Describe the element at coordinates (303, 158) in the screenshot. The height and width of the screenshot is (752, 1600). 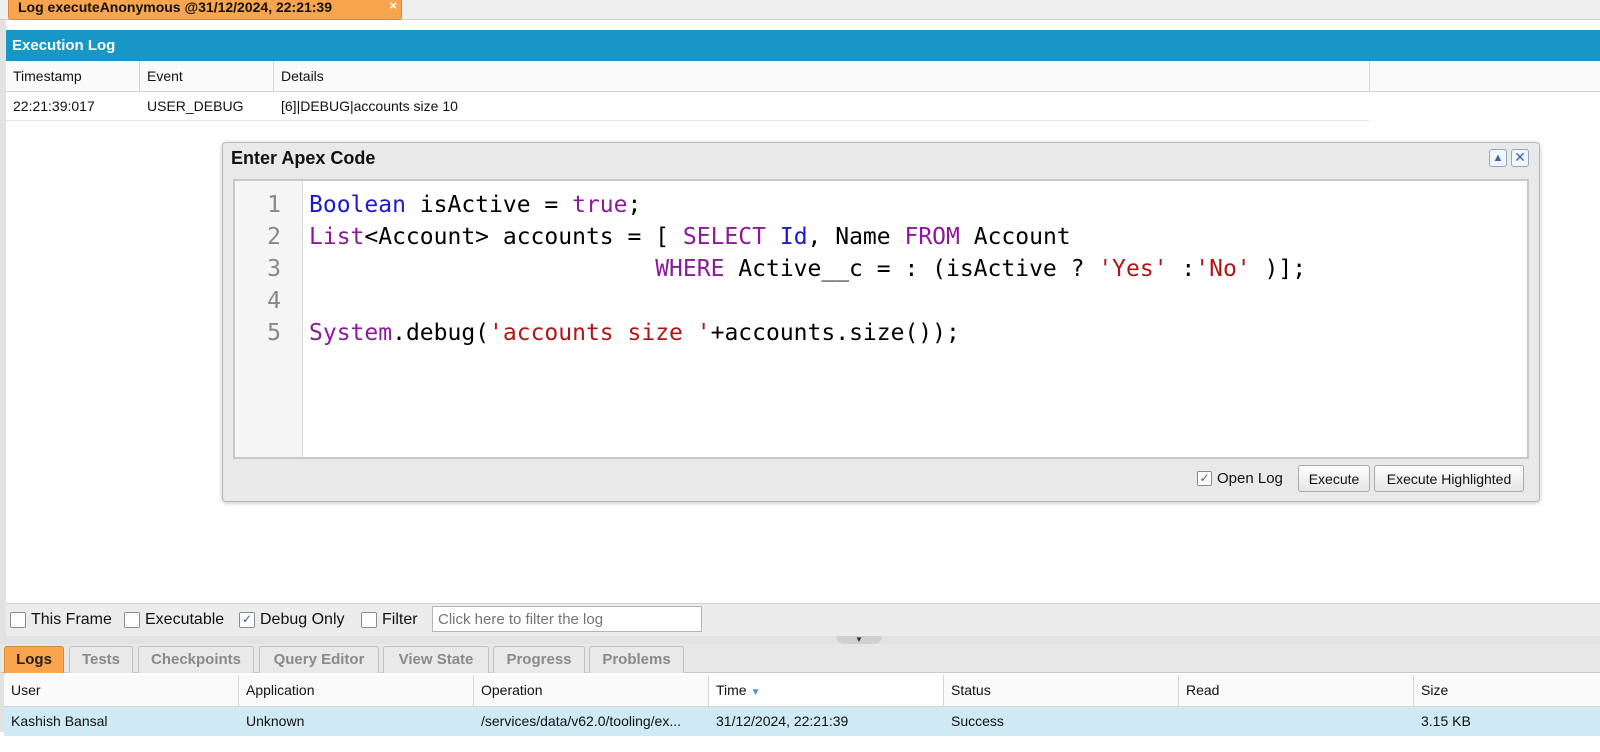
I see `dialog-title: Enter Apex Code` at that location.